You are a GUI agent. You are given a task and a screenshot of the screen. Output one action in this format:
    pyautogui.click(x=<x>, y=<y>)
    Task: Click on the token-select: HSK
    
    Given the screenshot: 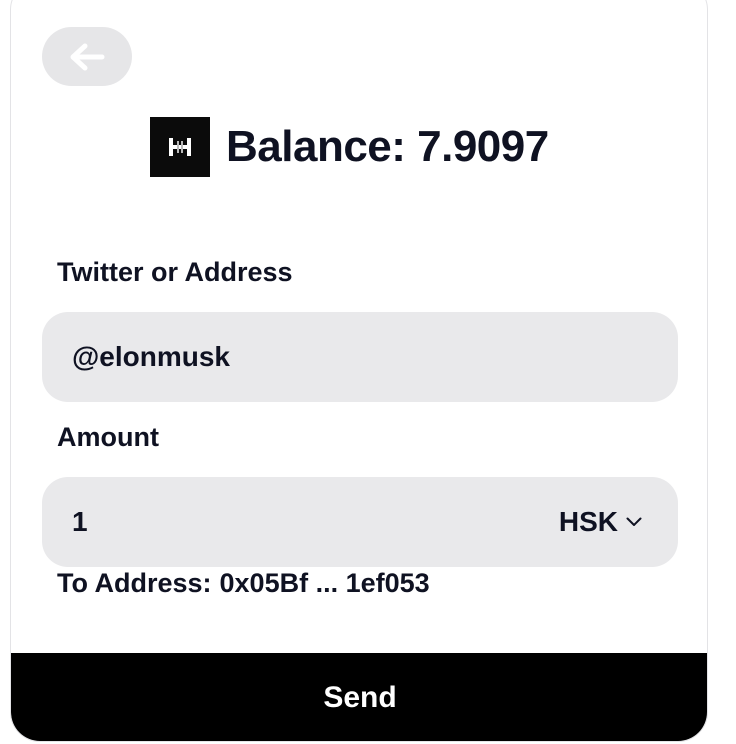 What is the action you would take?
    pyautogui.click(x=600, y=522)
    